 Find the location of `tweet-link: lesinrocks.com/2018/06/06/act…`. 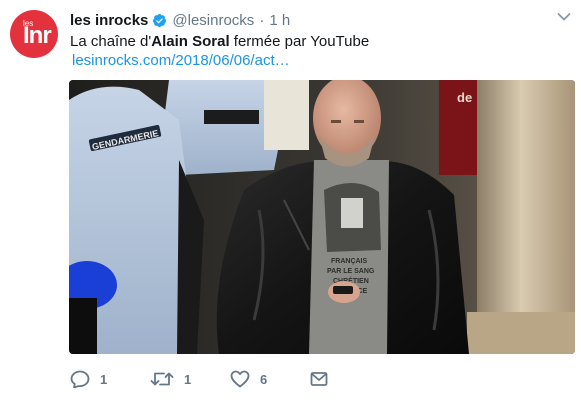

tweet-link: lesinrocks.com/2018/06/06/act… is located at coordinates (181, 61).